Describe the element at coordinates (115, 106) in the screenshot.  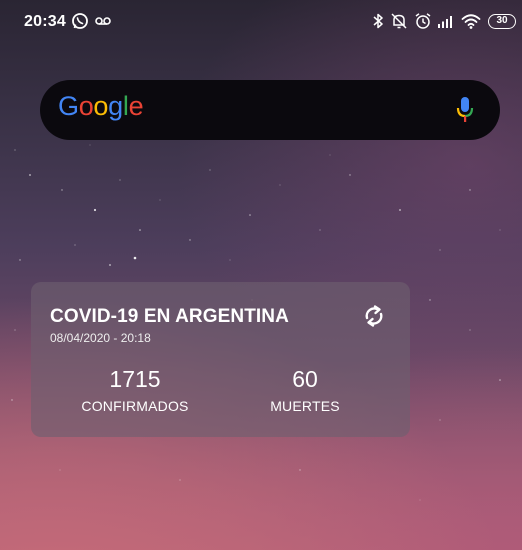
I see `google-logo-letter: g` at that location.